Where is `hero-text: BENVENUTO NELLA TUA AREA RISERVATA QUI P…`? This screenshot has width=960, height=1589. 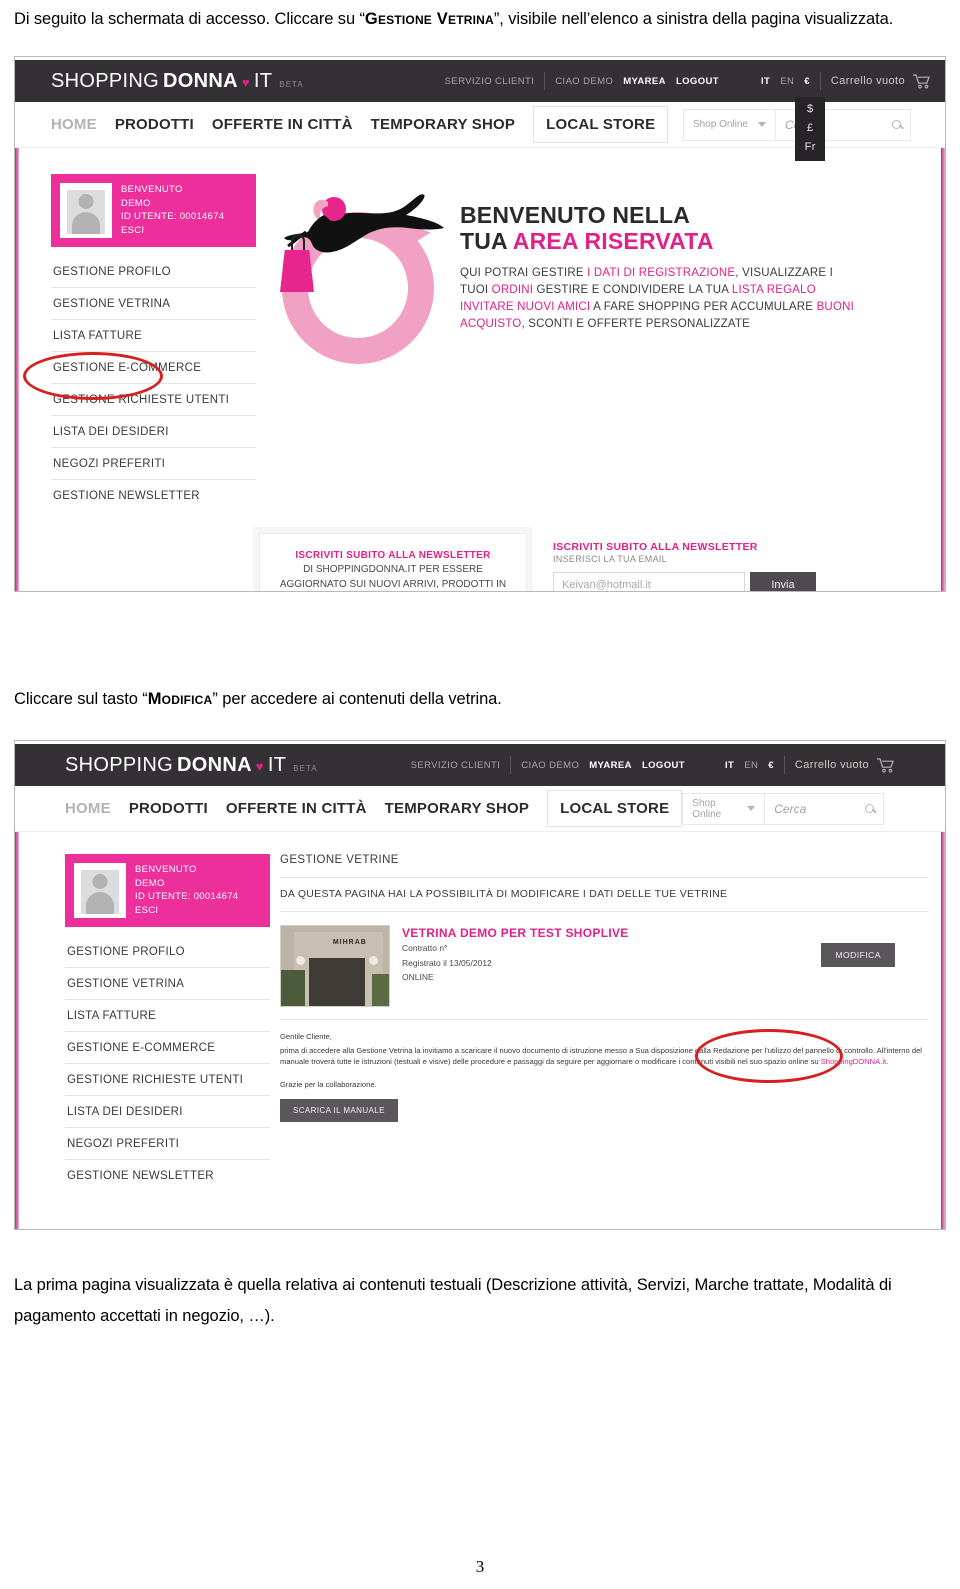 hero-text: BENVENUTO NELLA TUA AREA RISERVATA QUI P… is located at coordinates (699, 342).